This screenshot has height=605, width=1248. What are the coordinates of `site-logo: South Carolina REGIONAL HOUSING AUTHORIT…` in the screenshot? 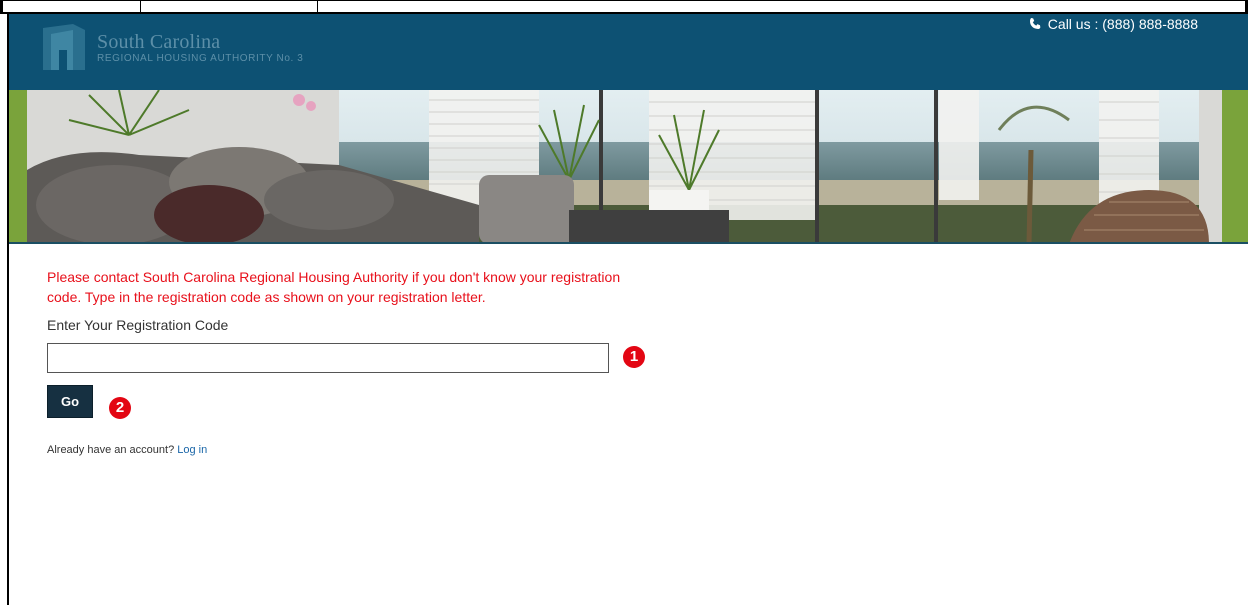 It's located at (200, 48).